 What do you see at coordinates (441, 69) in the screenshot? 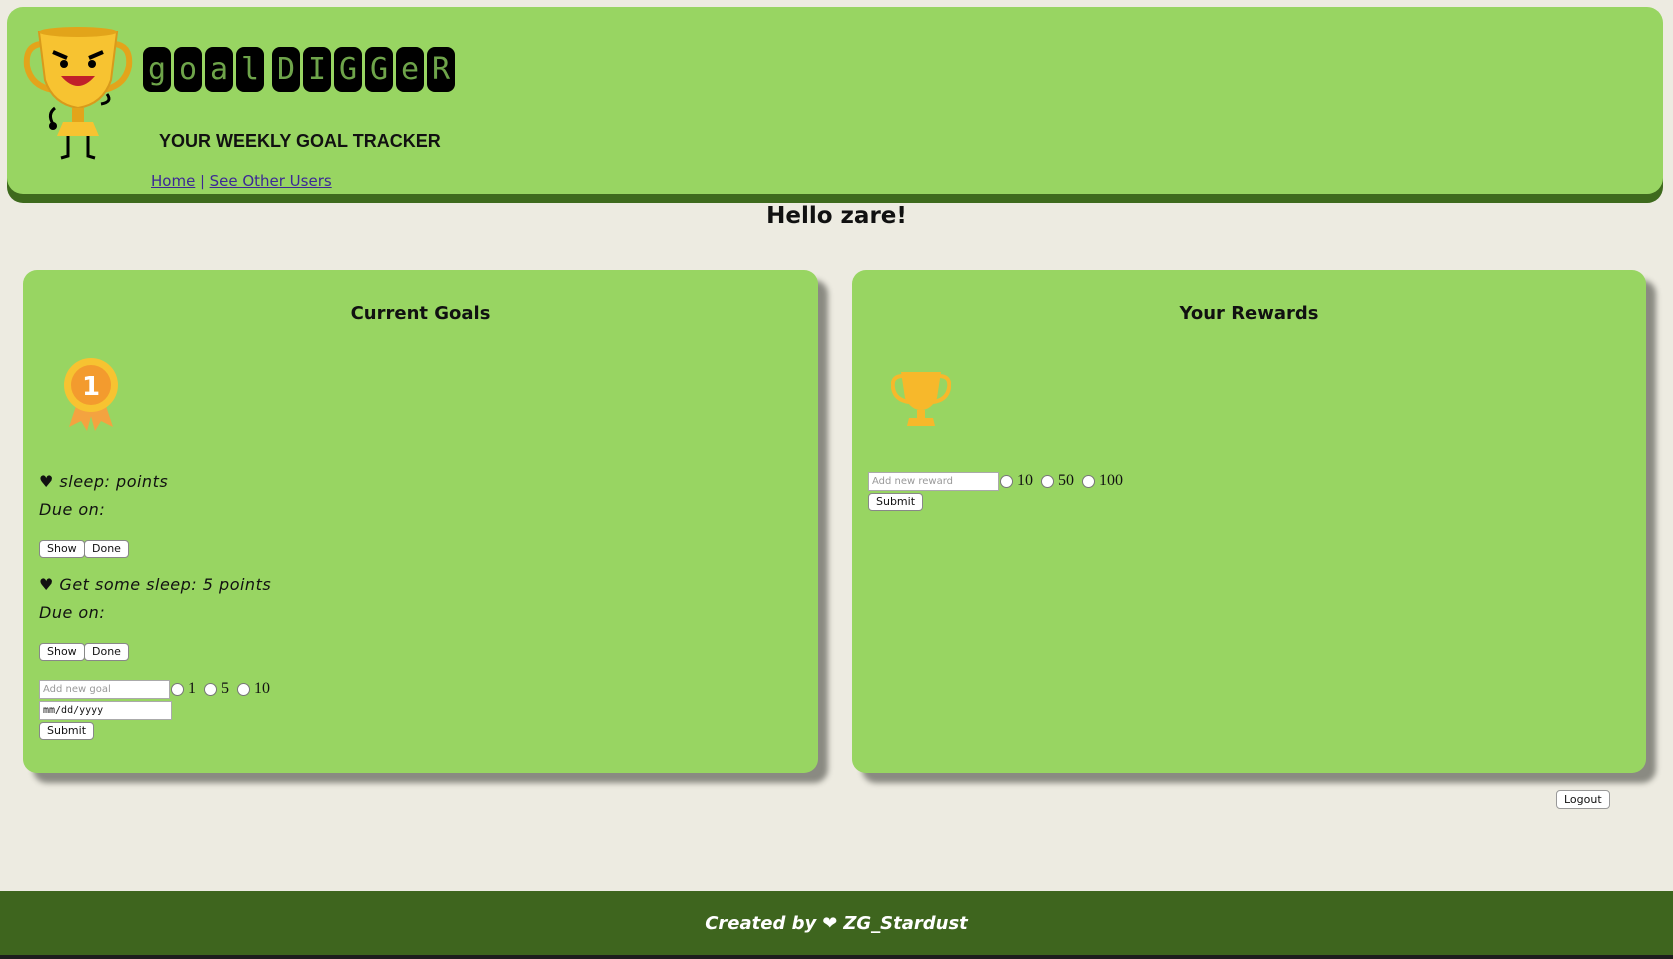
I see `brand-letter: R` at bounding box center [441, 69].